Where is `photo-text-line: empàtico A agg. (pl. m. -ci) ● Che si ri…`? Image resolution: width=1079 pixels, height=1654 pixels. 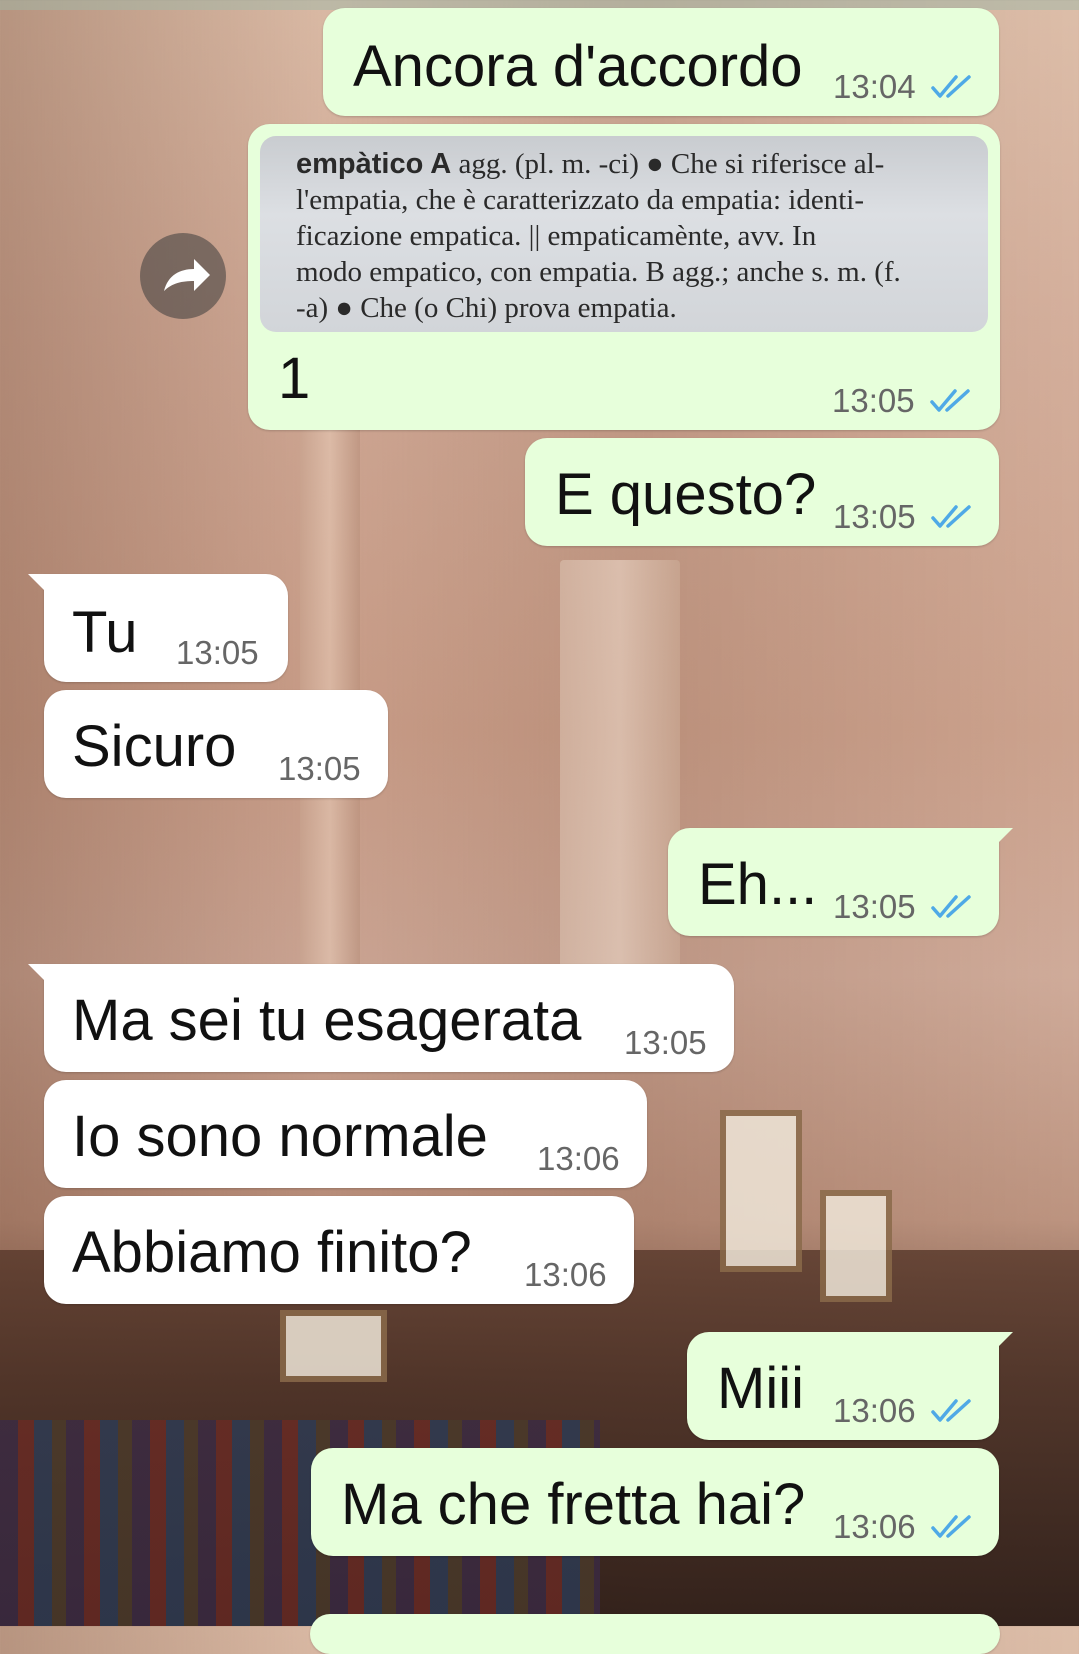 photo-text-line: empàtico A agg. (pl. m. -ci) ● Che si ri… is located at coordinates (590, 164).